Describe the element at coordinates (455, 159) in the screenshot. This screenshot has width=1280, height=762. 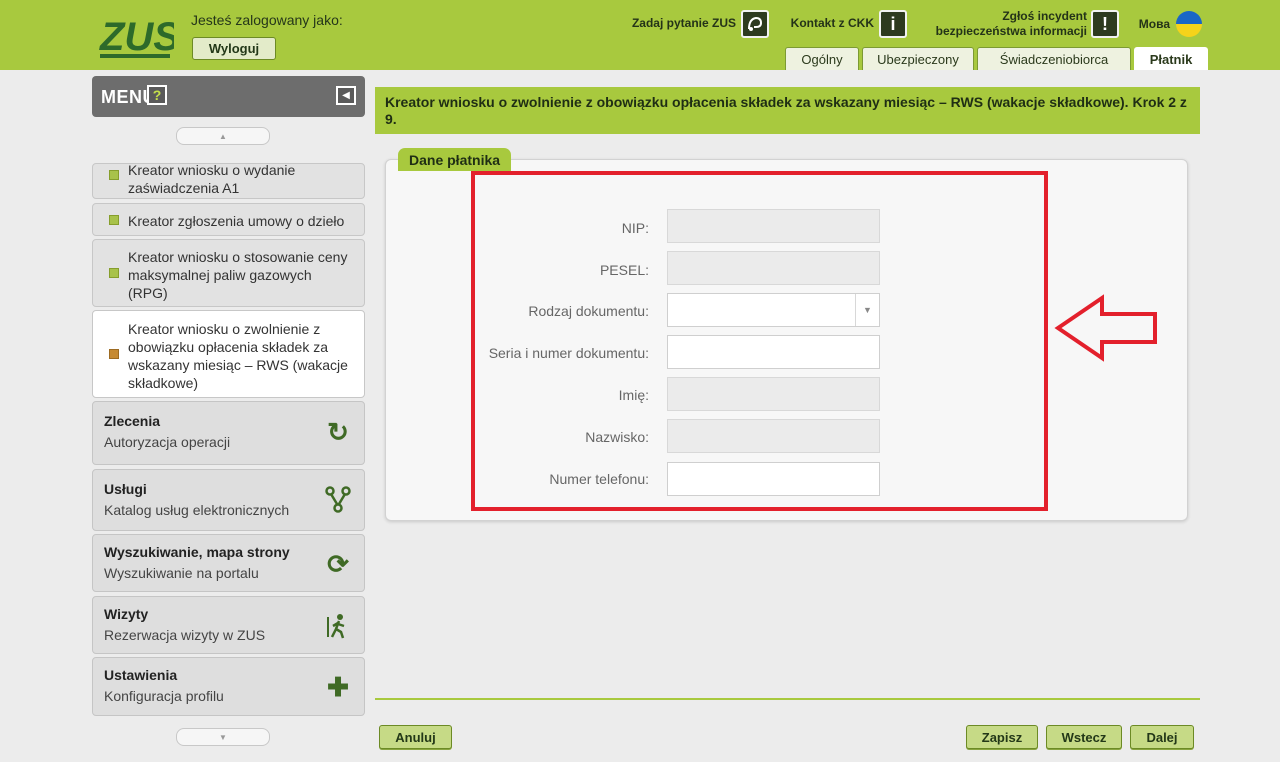
I see `section-title: Dane płatnika` at that location.